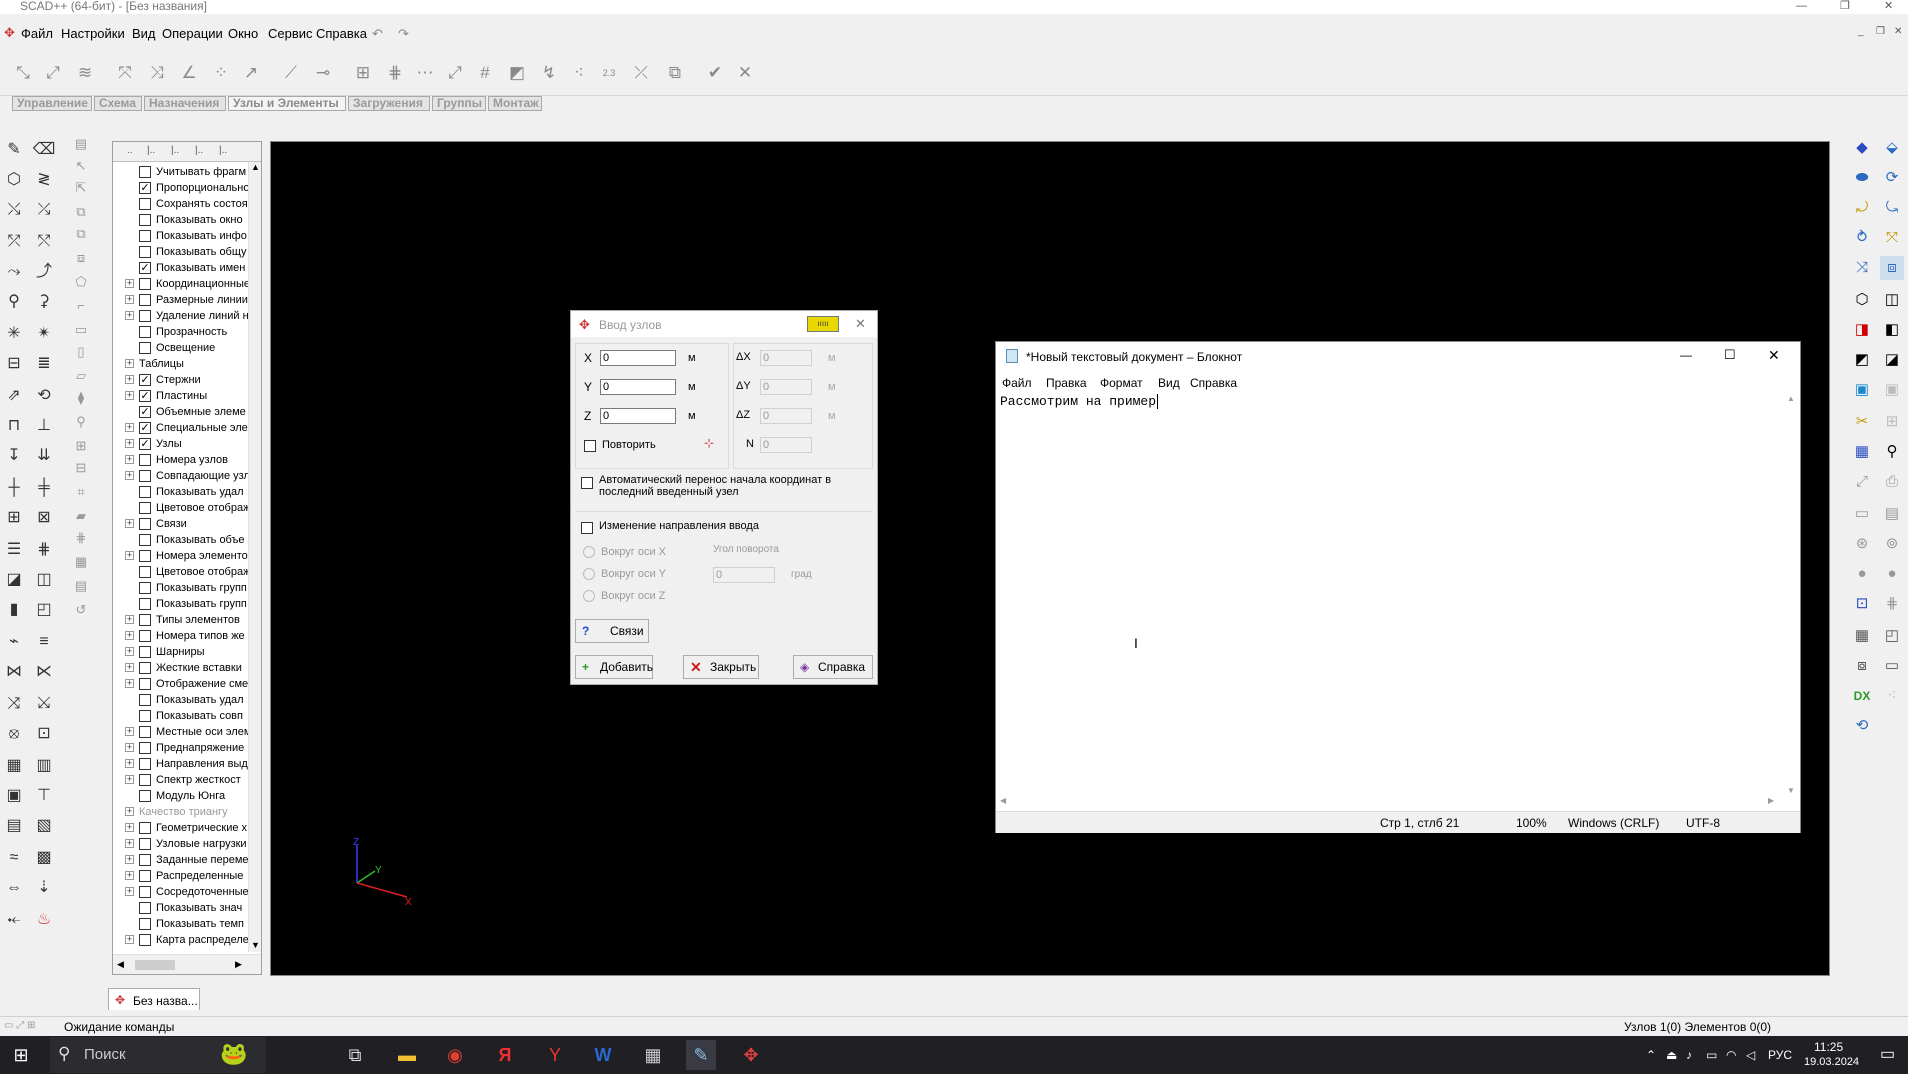  Describe the element at coordinates (21, 1055) in the screenshot. I see `start-windows-icon: ⊞` at that location.